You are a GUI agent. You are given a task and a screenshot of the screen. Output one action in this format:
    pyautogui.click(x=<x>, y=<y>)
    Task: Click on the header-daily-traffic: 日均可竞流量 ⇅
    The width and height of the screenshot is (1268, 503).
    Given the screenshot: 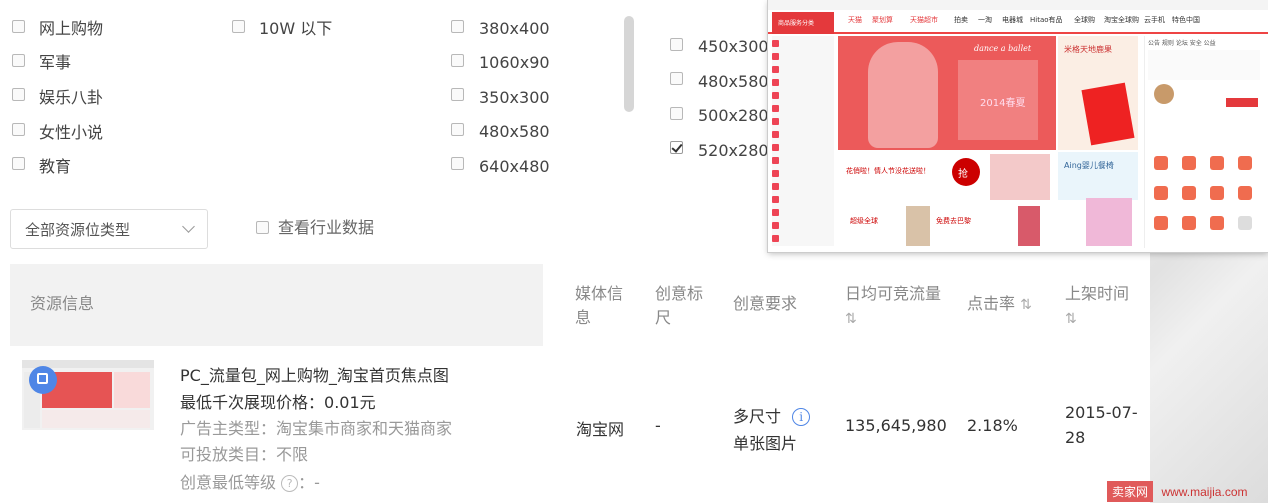 What is the action you would take?
    pyautogui.click(x=893, y=306)
    